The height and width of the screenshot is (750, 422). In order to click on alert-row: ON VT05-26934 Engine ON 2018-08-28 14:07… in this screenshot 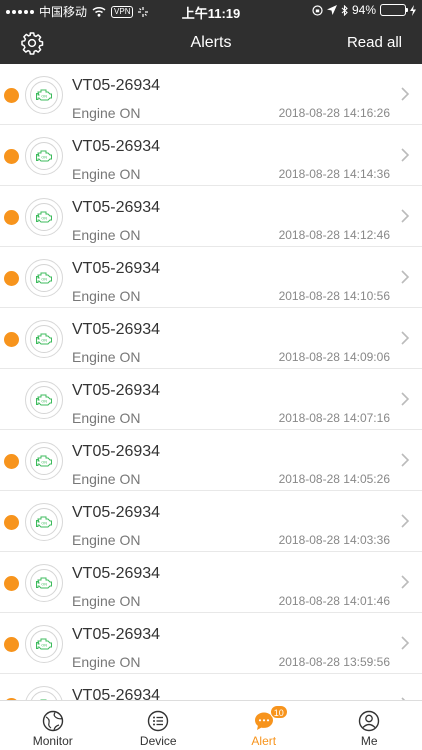, I will do `click(211, 399)`.